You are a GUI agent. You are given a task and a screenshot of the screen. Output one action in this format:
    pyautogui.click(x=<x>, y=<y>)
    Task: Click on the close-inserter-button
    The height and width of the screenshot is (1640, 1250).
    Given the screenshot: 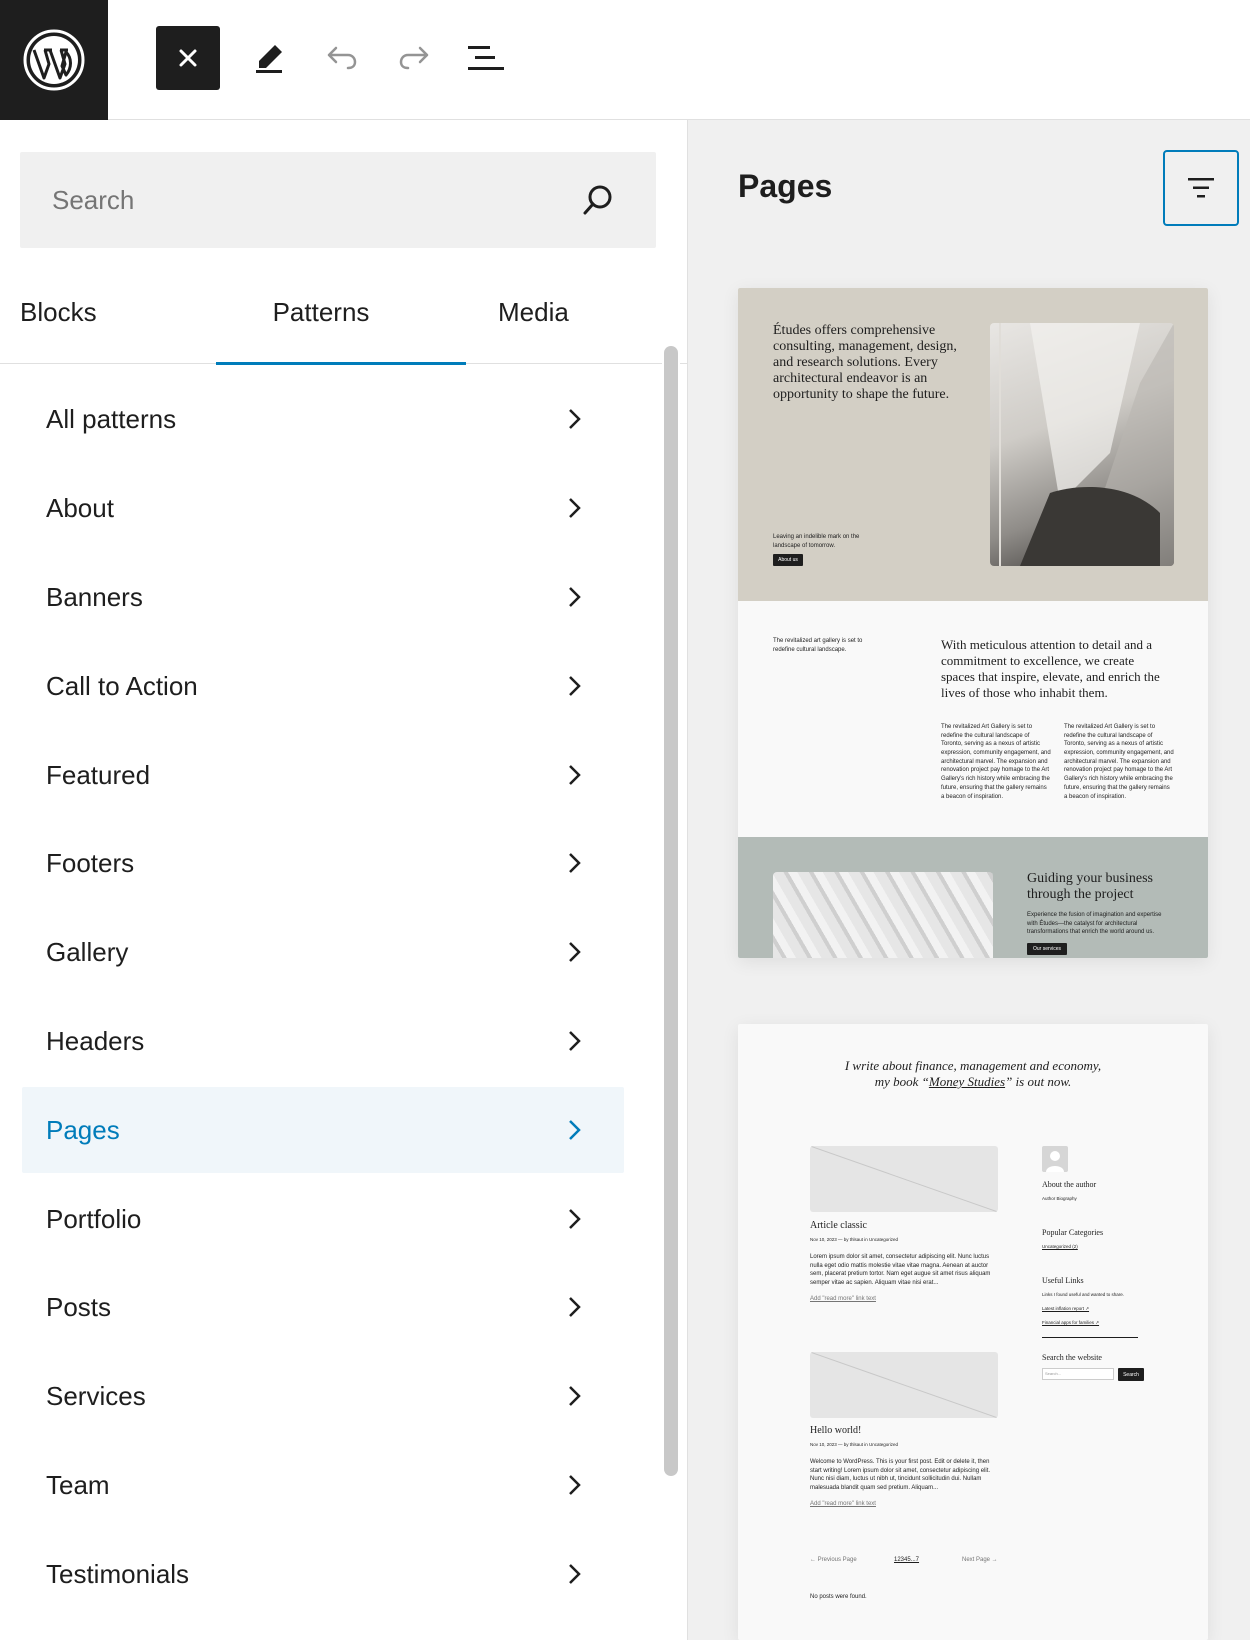 What is the action you would take?
    pyautogui.click(x=188, y=58)
    